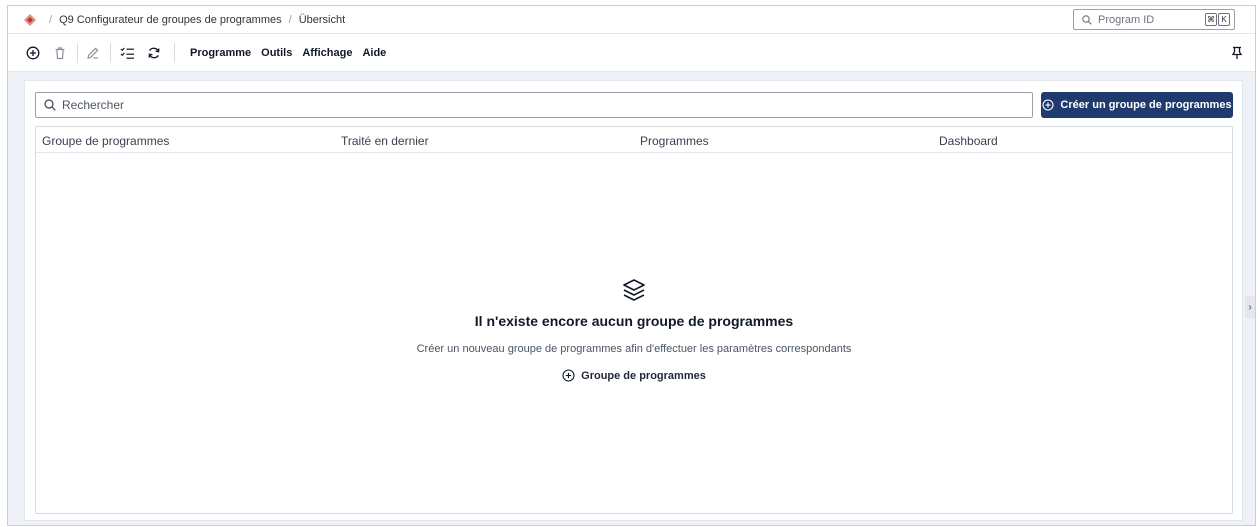 Image resolution: width=1258 pixels, height=527 pixels. I want to click on search-input: Rechercher, so click(534, 105).